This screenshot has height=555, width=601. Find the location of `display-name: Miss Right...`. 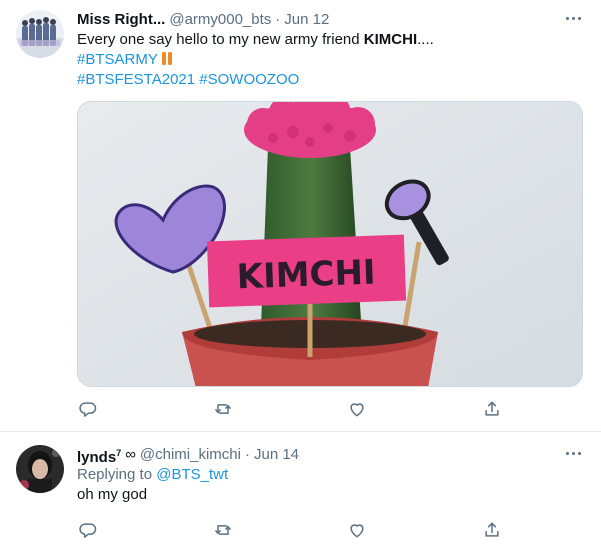

display-name: Miss Right... is located at coordinates (121, 20).